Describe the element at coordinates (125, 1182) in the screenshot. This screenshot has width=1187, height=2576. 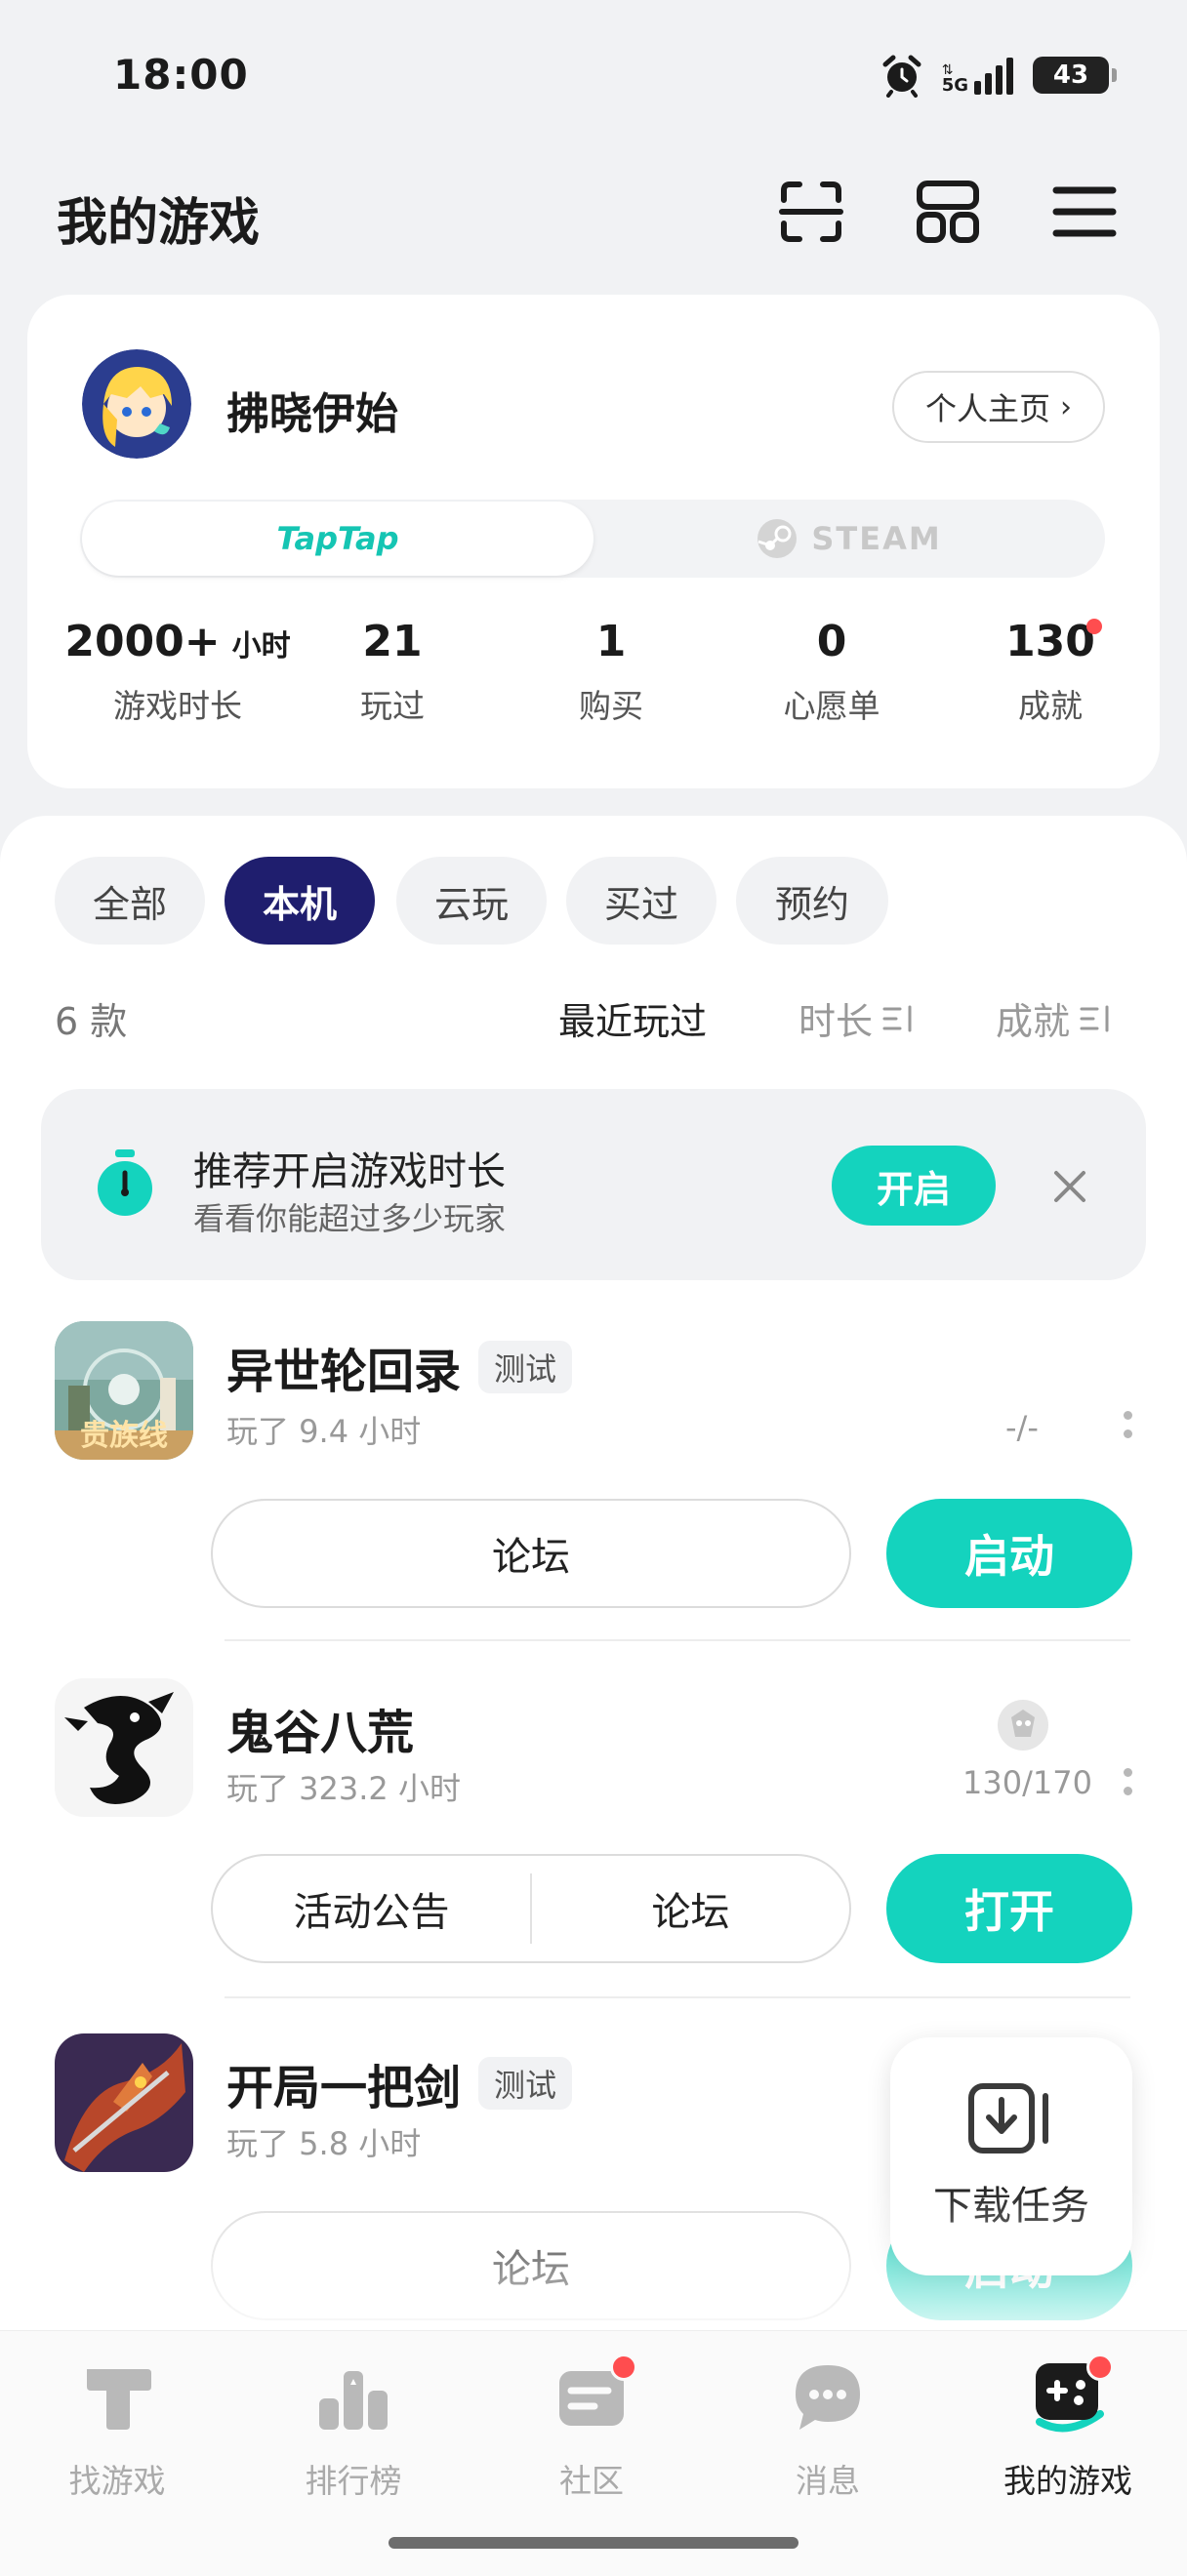
I see `stopwatch-icon` at that location.